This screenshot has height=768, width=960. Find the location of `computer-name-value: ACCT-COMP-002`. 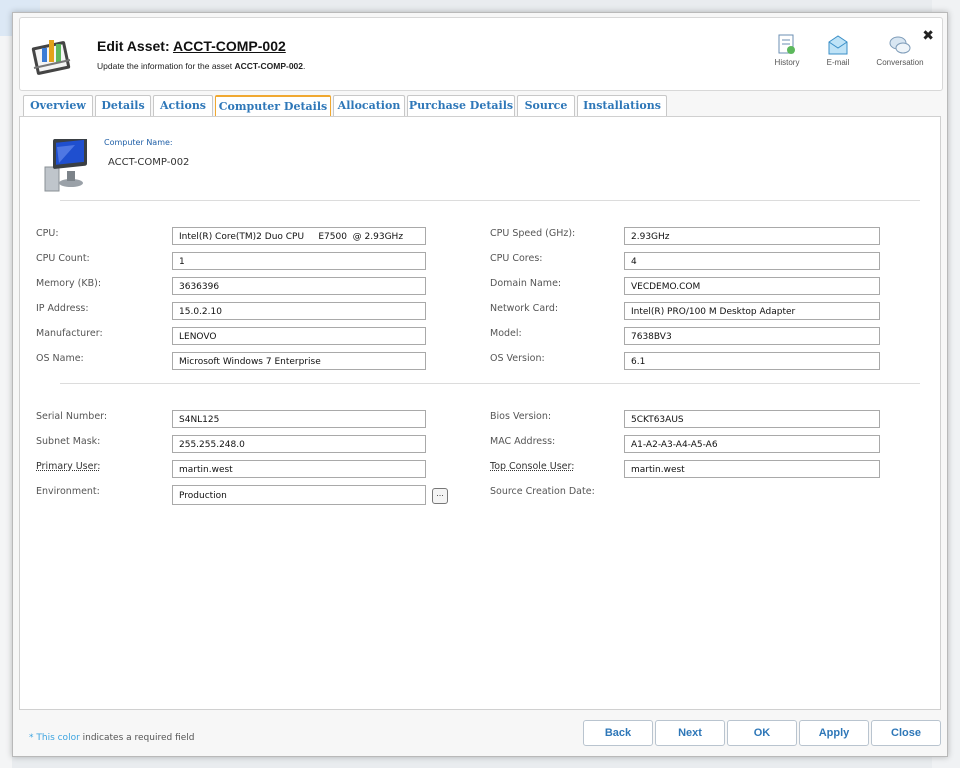

computer-name-value: ACCT-COMP-002 is located at coordinates (149, 162).